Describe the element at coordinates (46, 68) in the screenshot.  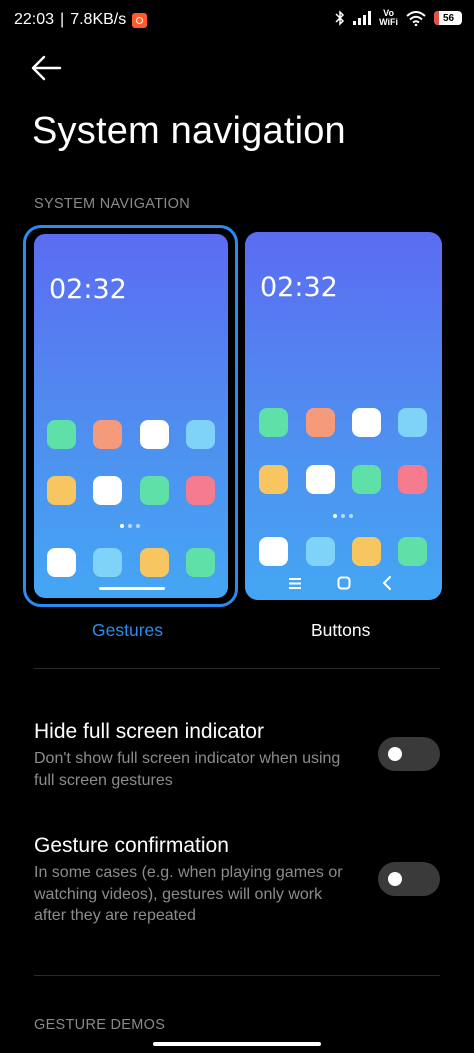
I see `back-arrow-icon` at that location.